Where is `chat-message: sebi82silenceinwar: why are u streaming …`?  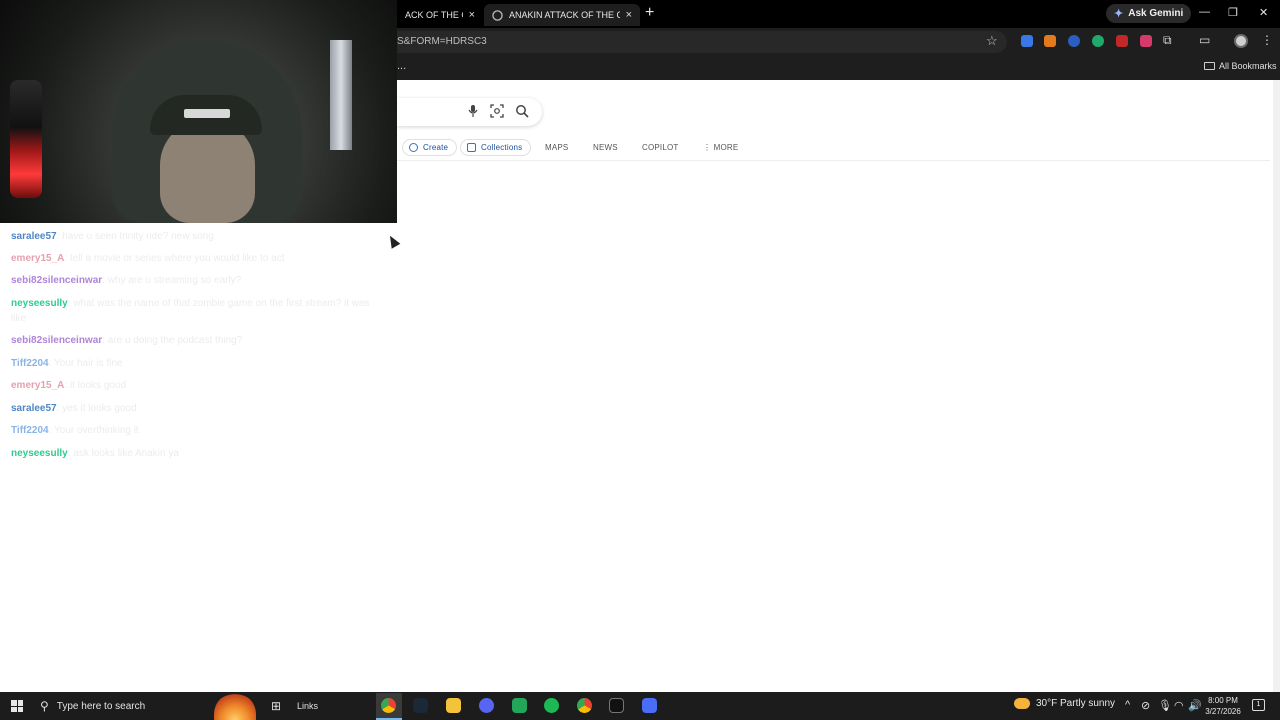
chat-message: sebi82silenceinwar: why are u streaming … is located at coordinates (126, 280).